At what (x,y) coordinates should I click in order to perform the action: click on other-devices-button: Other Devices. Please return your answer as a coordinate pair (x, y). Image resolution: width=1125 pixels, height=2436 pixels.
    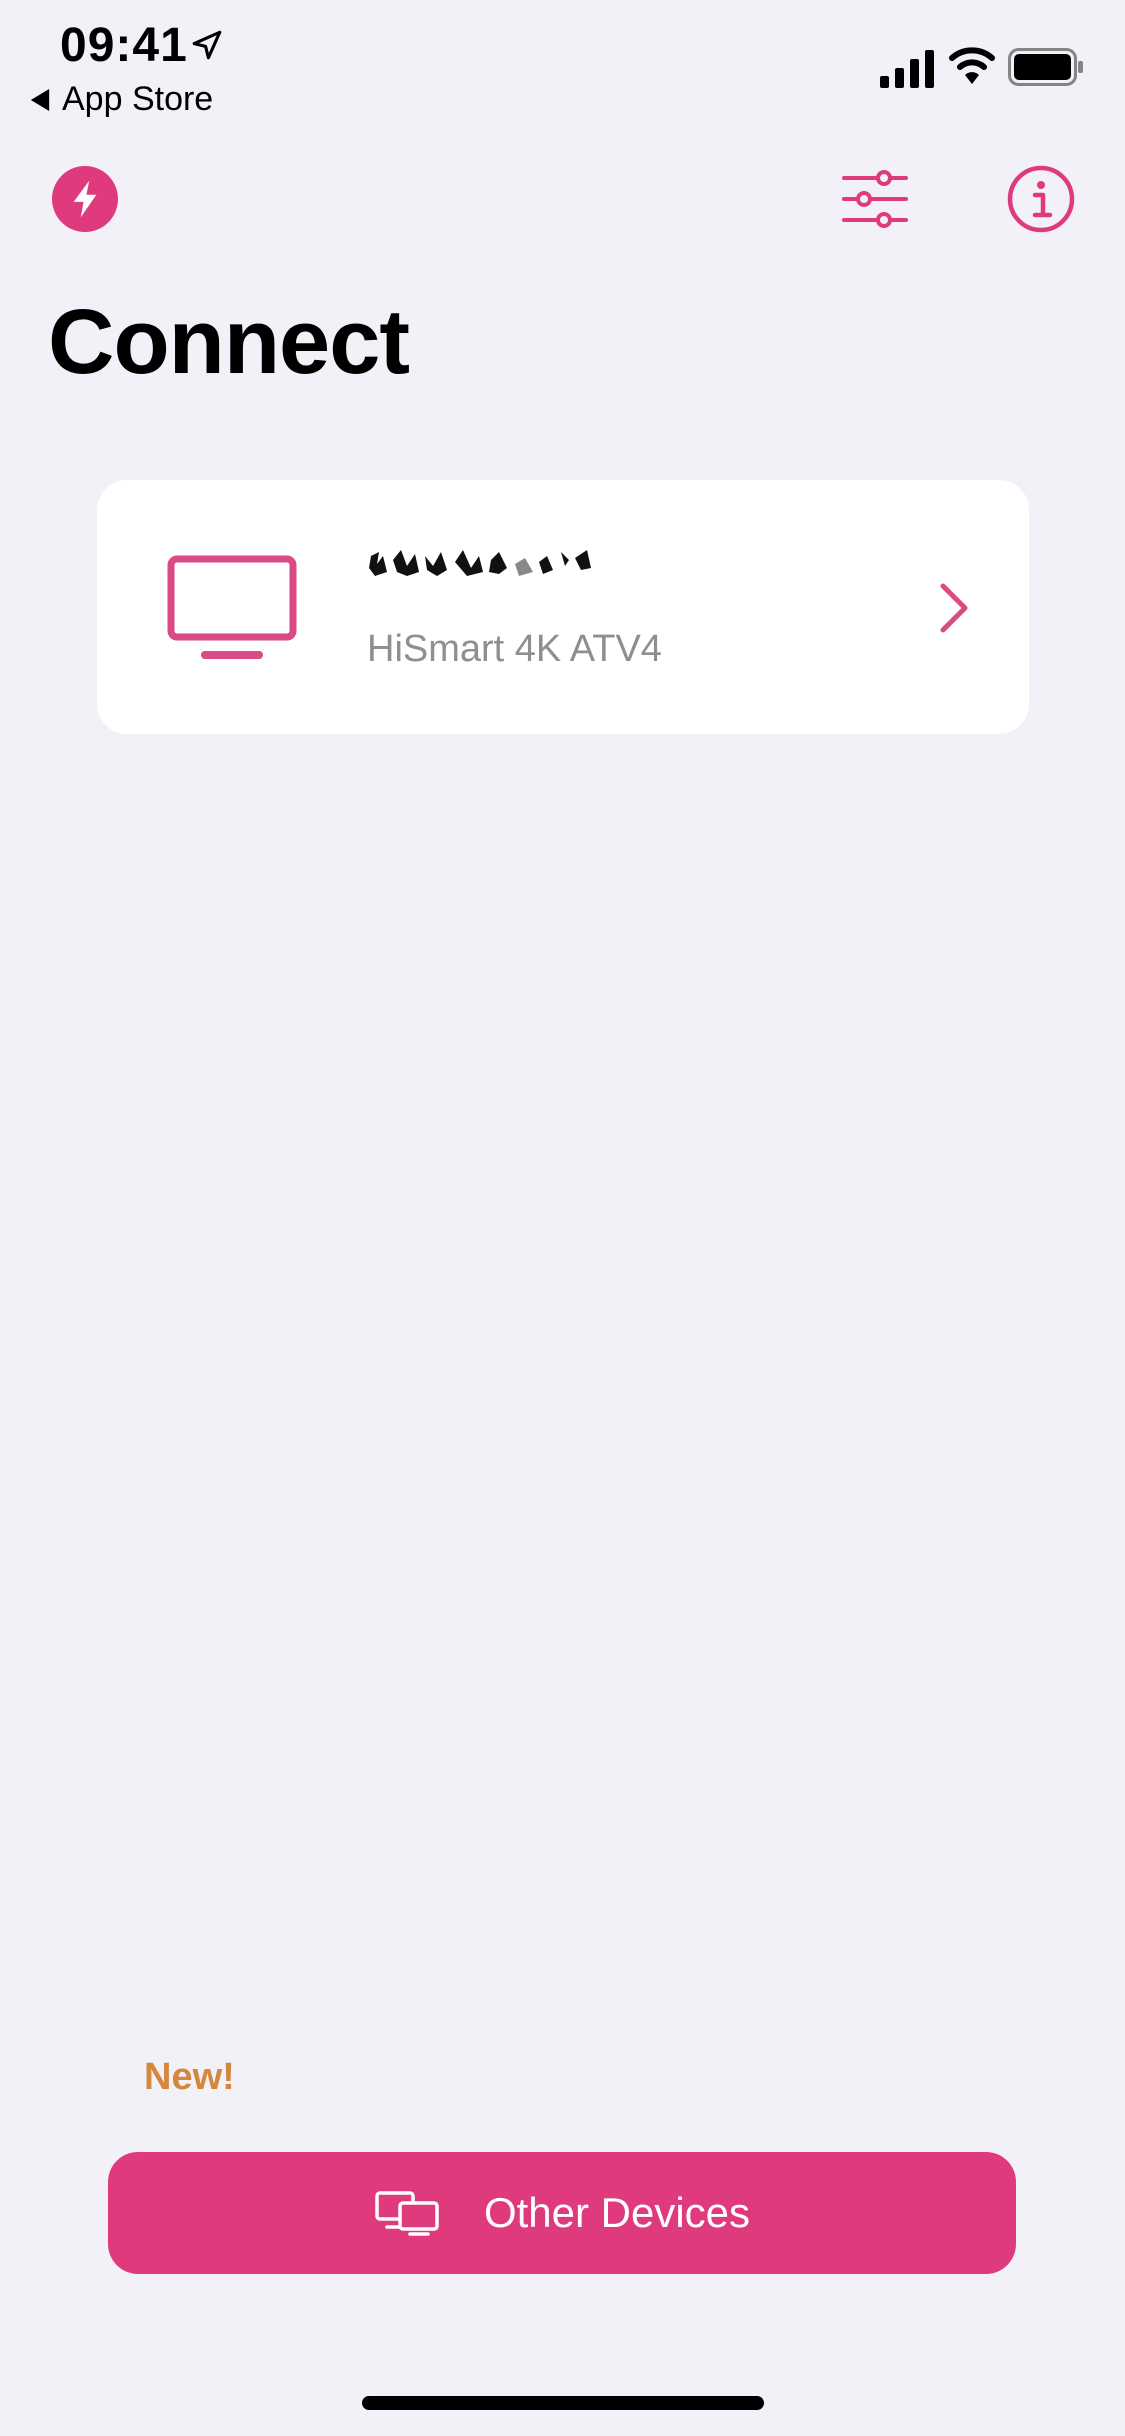
    Looking at the image, I should click on (562, 2213).